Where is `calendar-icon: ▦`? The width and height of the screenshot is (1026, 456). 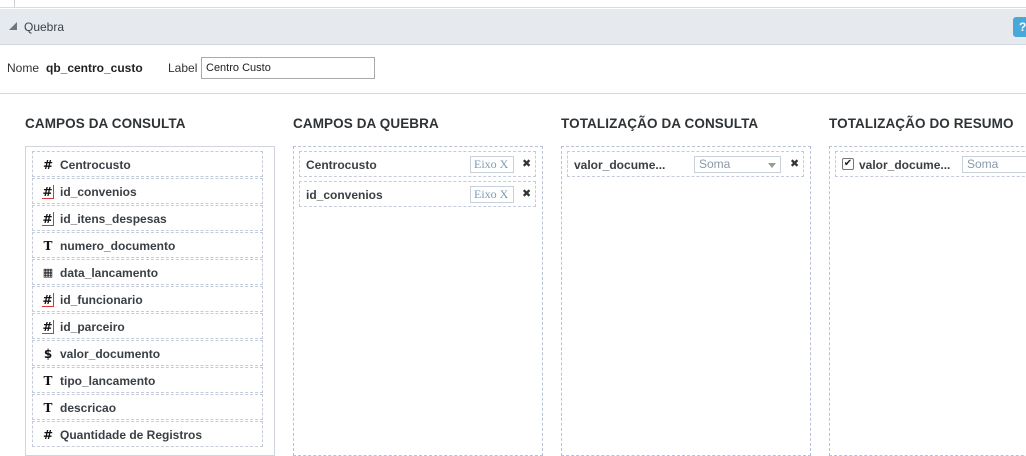 calendar-icon: ▦ is located at coordinates (48, 272).